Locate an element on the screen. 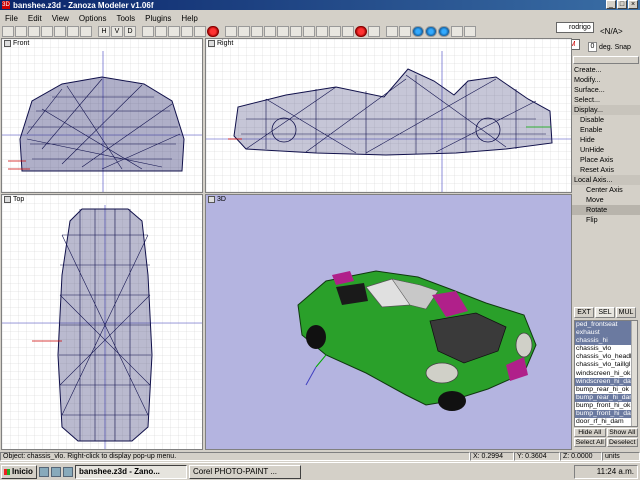 Image resolution: width=640 pixels, height=480 pixels. zoom-extents-icon is located at coordinates (270, 31).